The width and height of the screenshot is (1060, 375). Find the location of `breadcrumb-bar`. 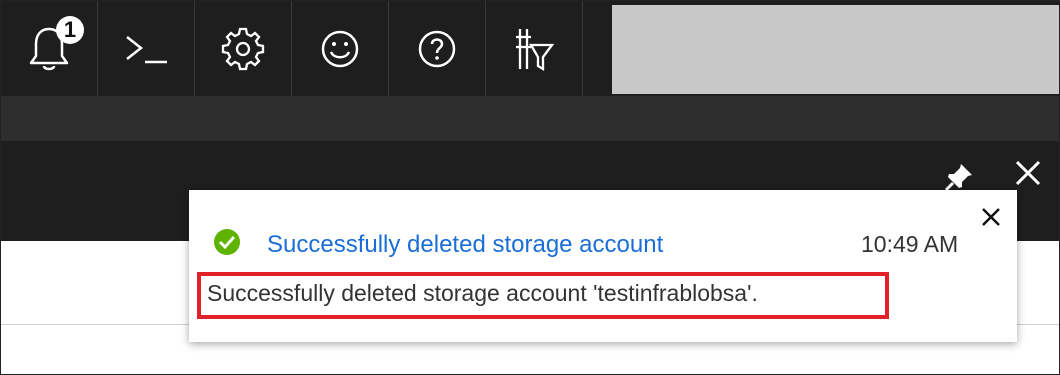

breadcrumb-bar is located at coordinates (530, 118).